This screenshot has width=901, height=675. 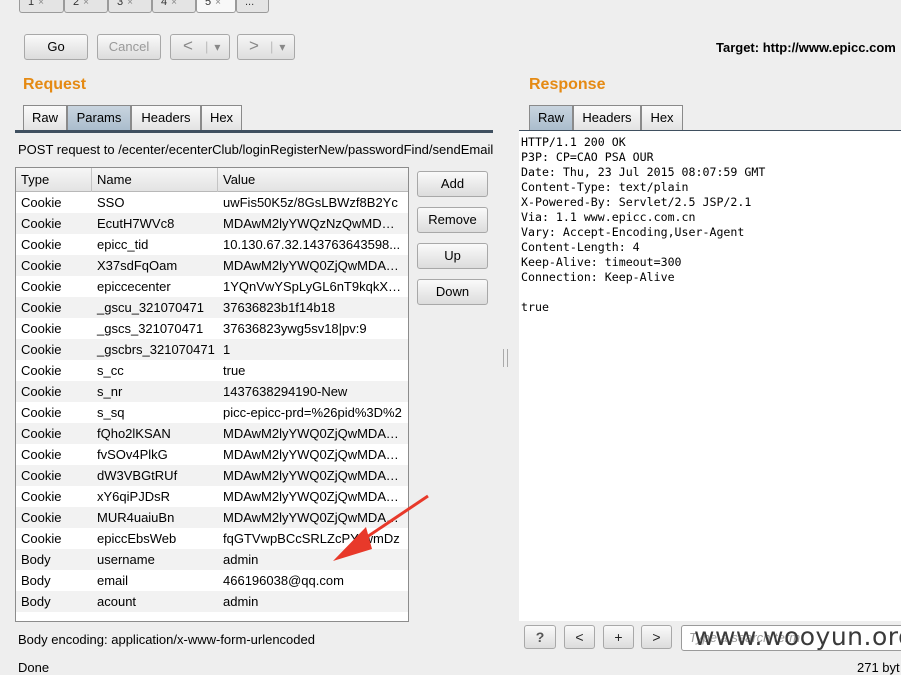 I want to click on top-tab-1: 1 ×, so click(x=41, y=6).